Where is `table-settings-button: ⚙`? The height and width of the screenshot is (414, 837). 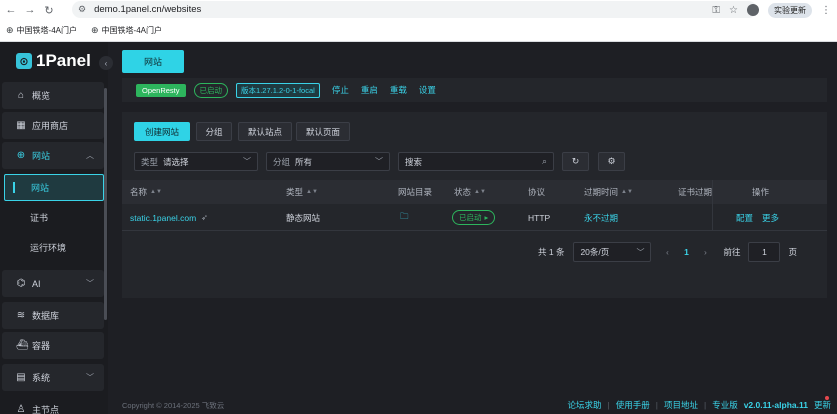
table-settings-button: ⚙ is located at coordinates (611, 161).